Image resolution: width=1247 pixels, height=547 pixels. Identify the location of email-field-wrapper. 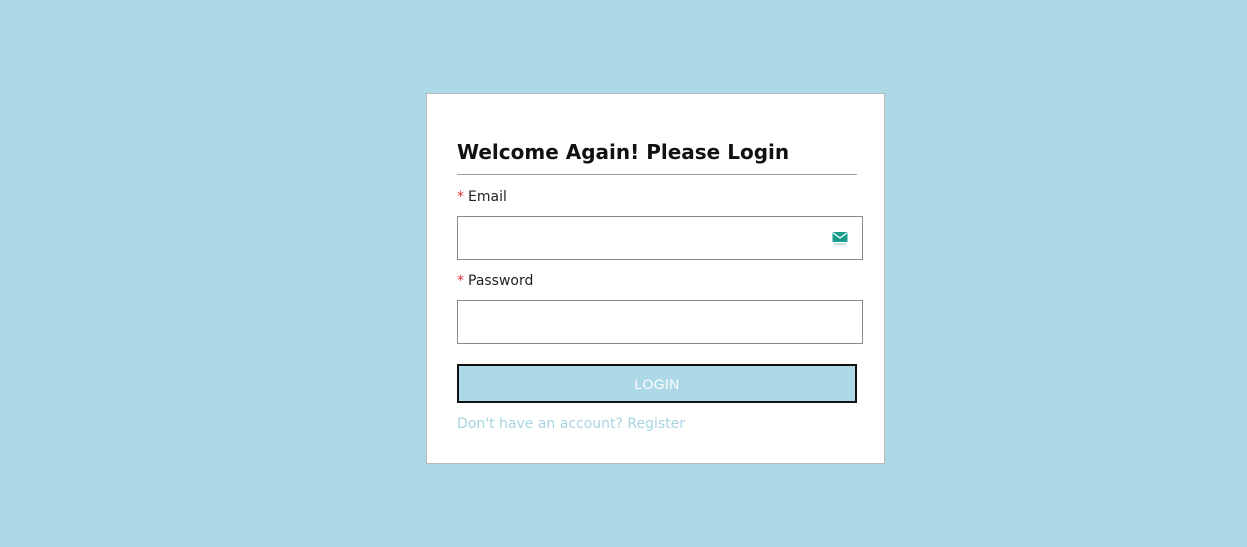
(660, 238).